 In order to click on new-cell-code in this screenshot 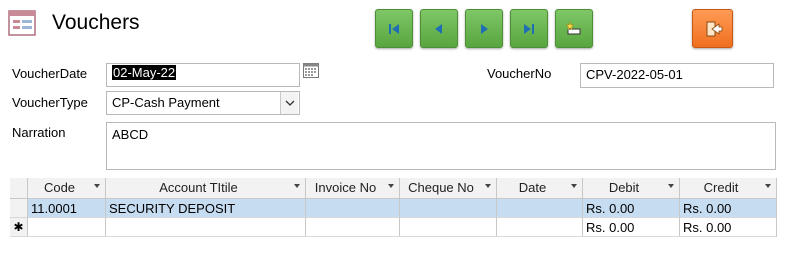, I will do `click(67, 227)`.